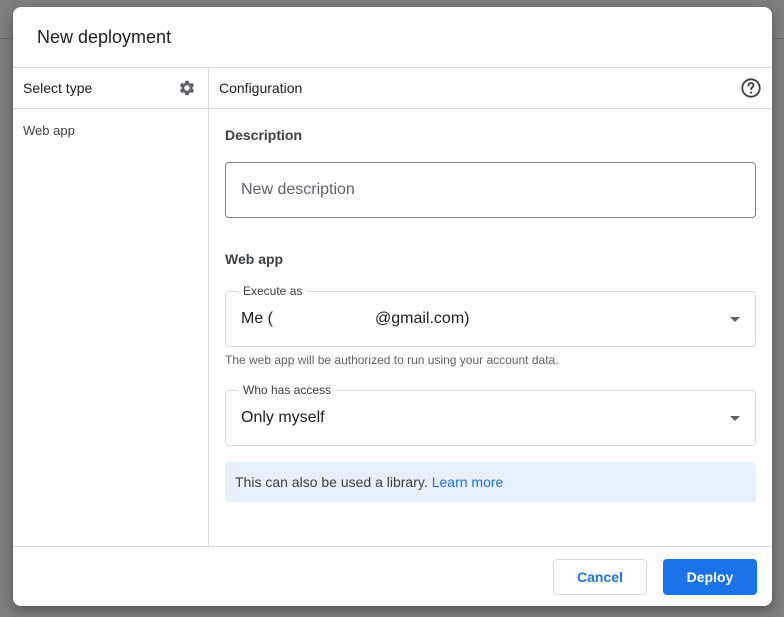 Image resolution: width=784 pixels, height=617 pixels. What do you see at coordinates (273, 291) in the screenshot?
I see `execute-as-label: Execute as` at bounding box center [273, 291].